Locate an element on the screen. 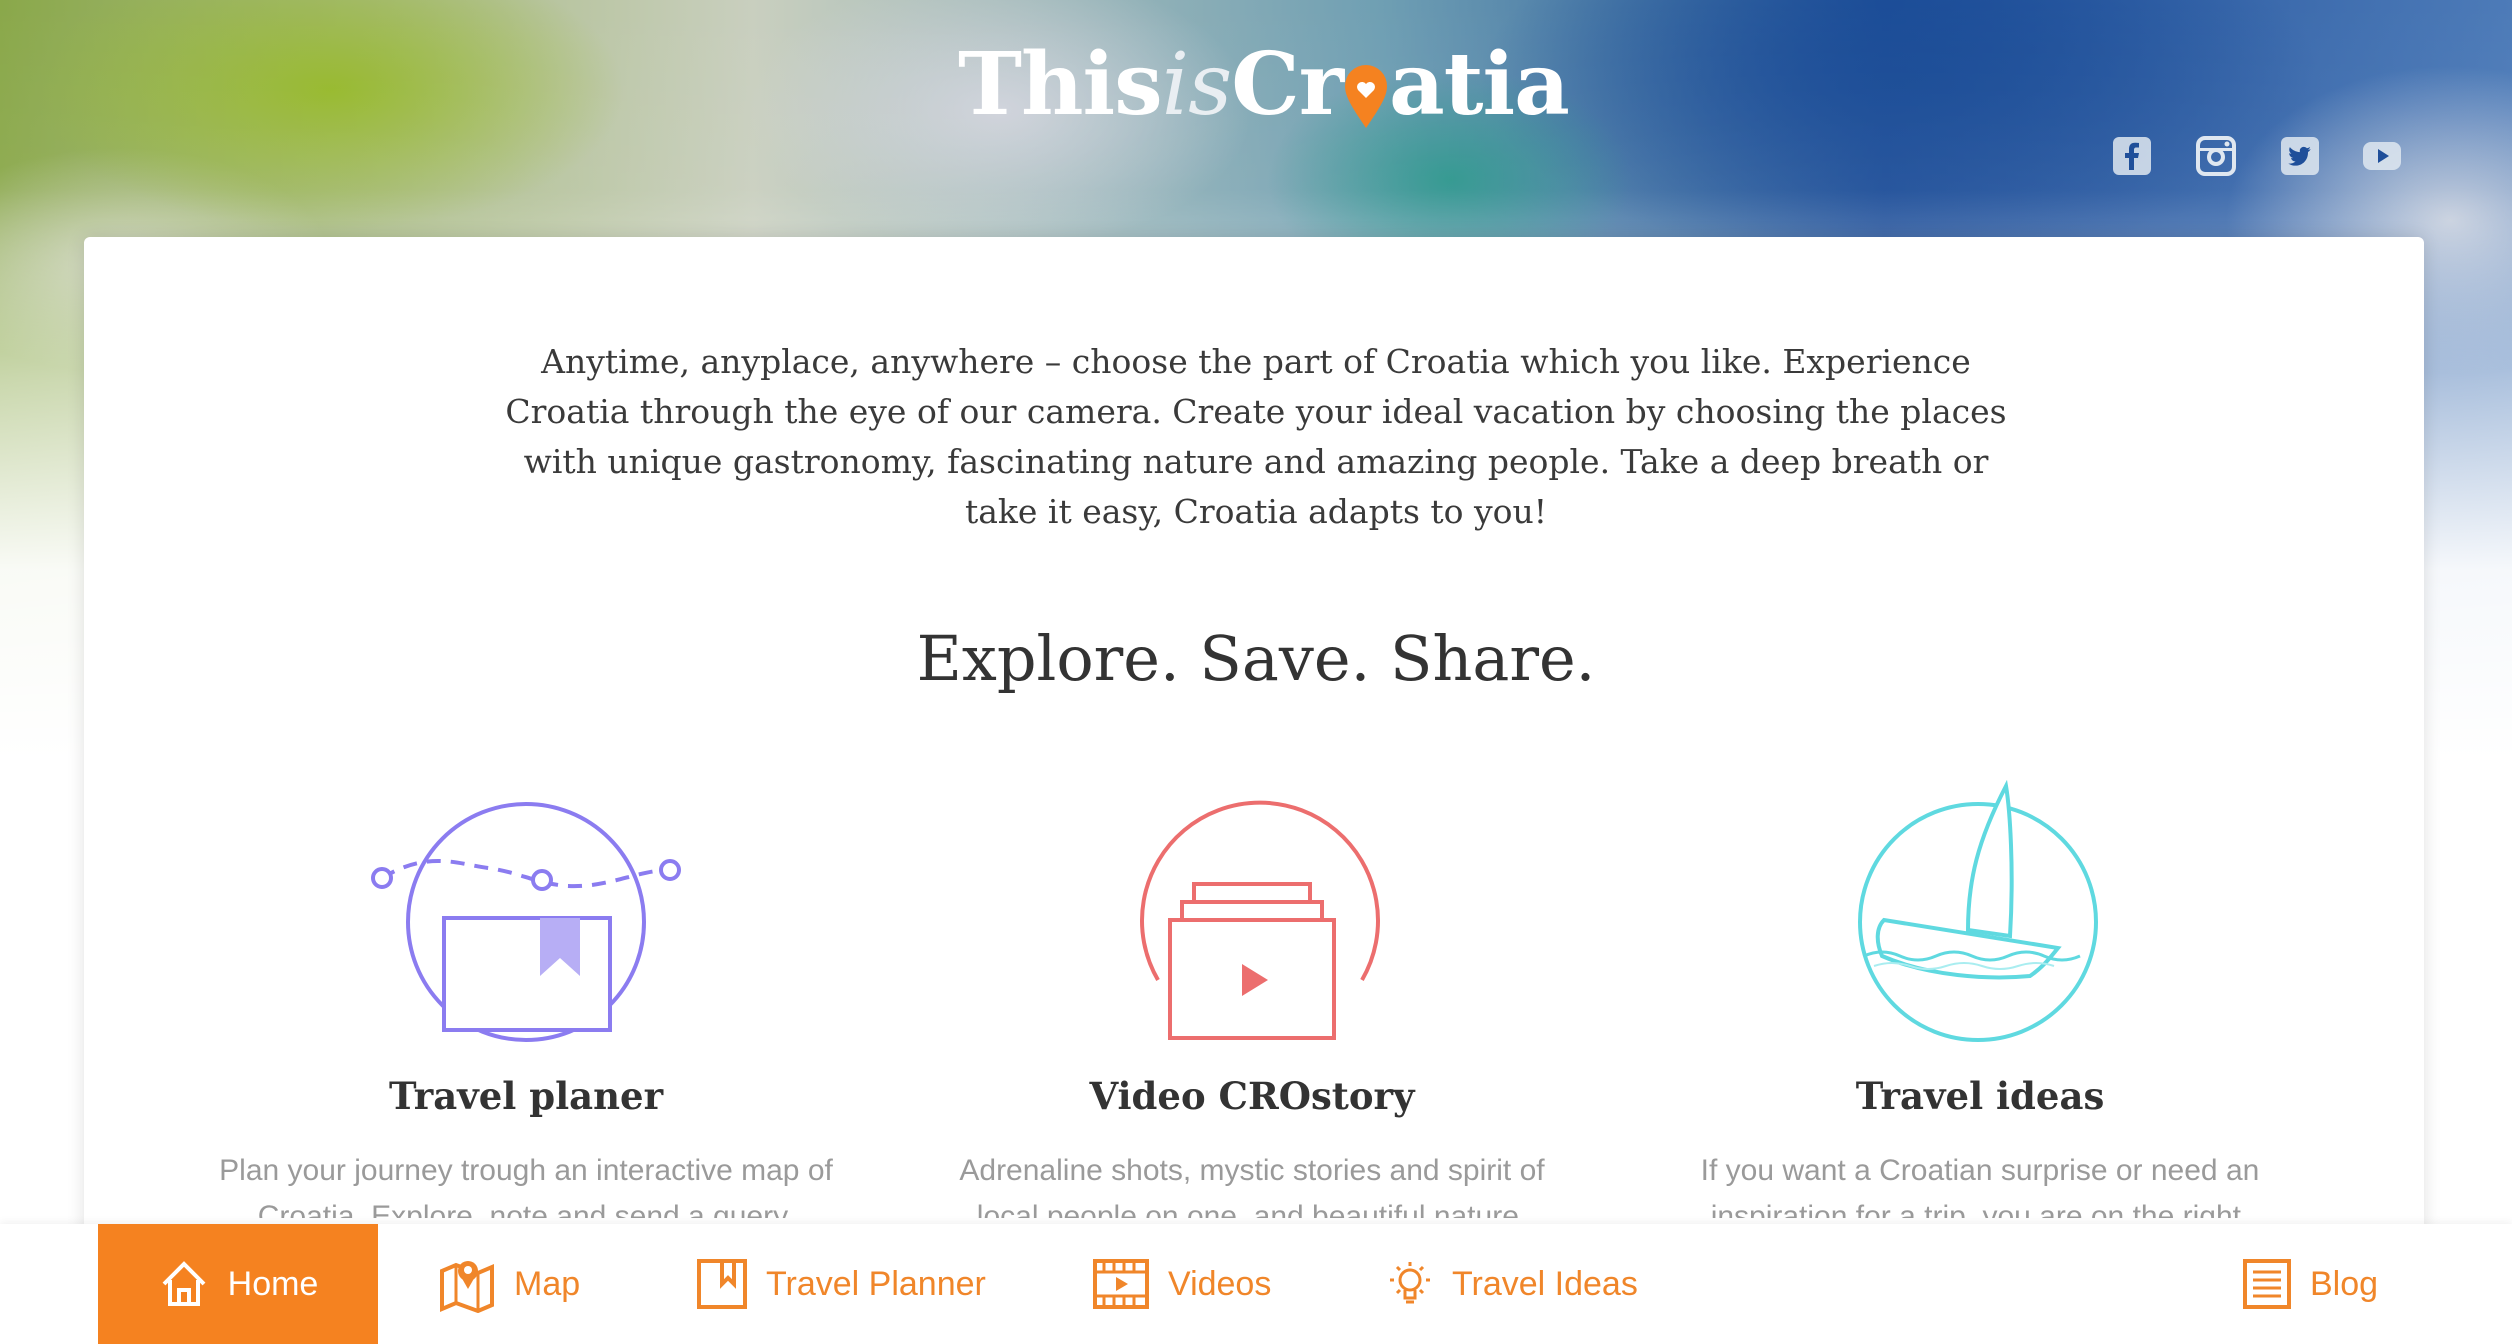 The width and height of the screenshot is (2512, 1344). page-headline: Explore. Save. Share. is located at coordinates (1256, 658).